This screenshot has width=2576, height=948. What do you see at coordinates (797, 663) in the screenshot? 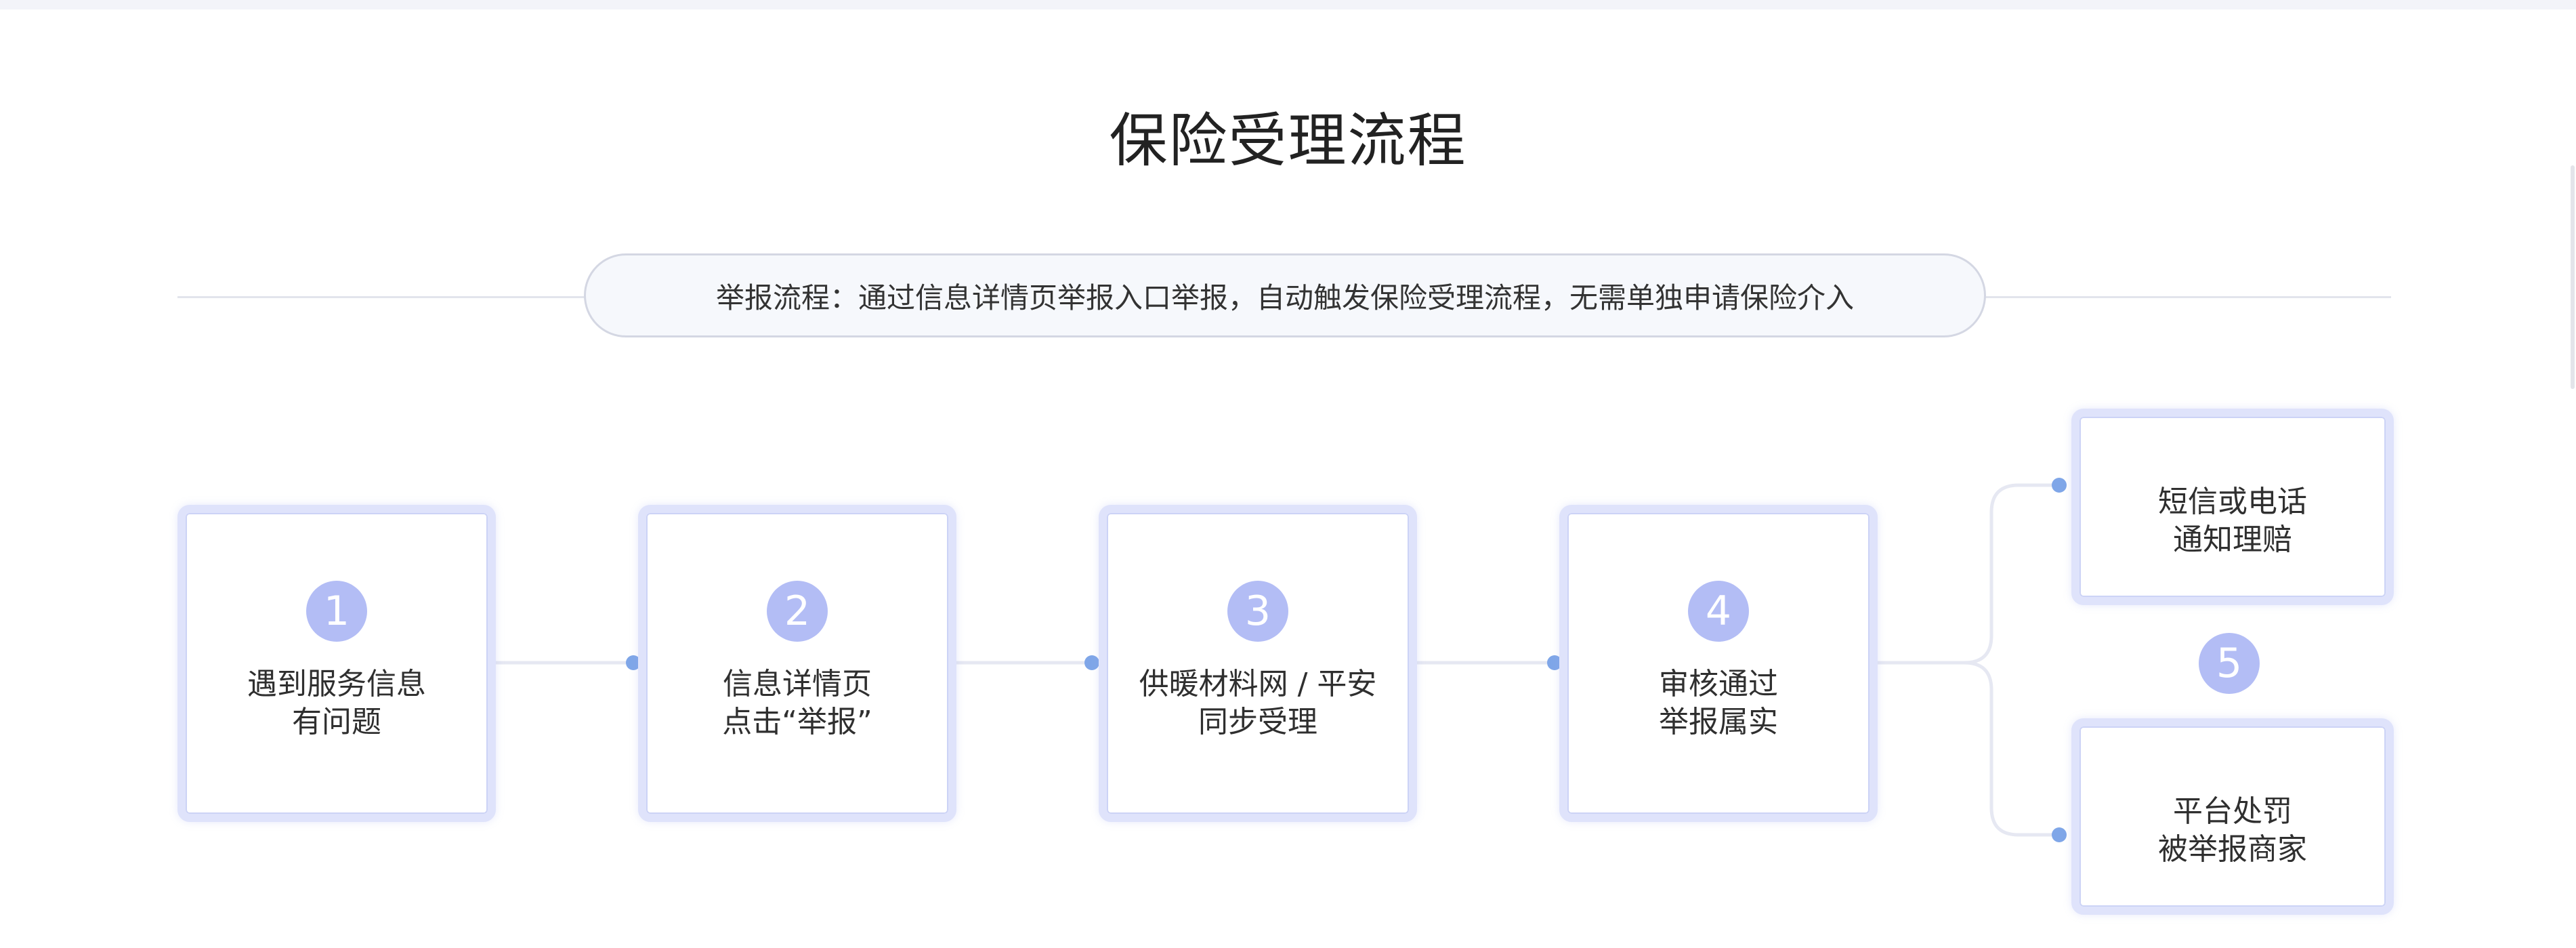
I see `step-card-2: 2 信息详情页 点击“举报”` at bounding box center [797, 663].